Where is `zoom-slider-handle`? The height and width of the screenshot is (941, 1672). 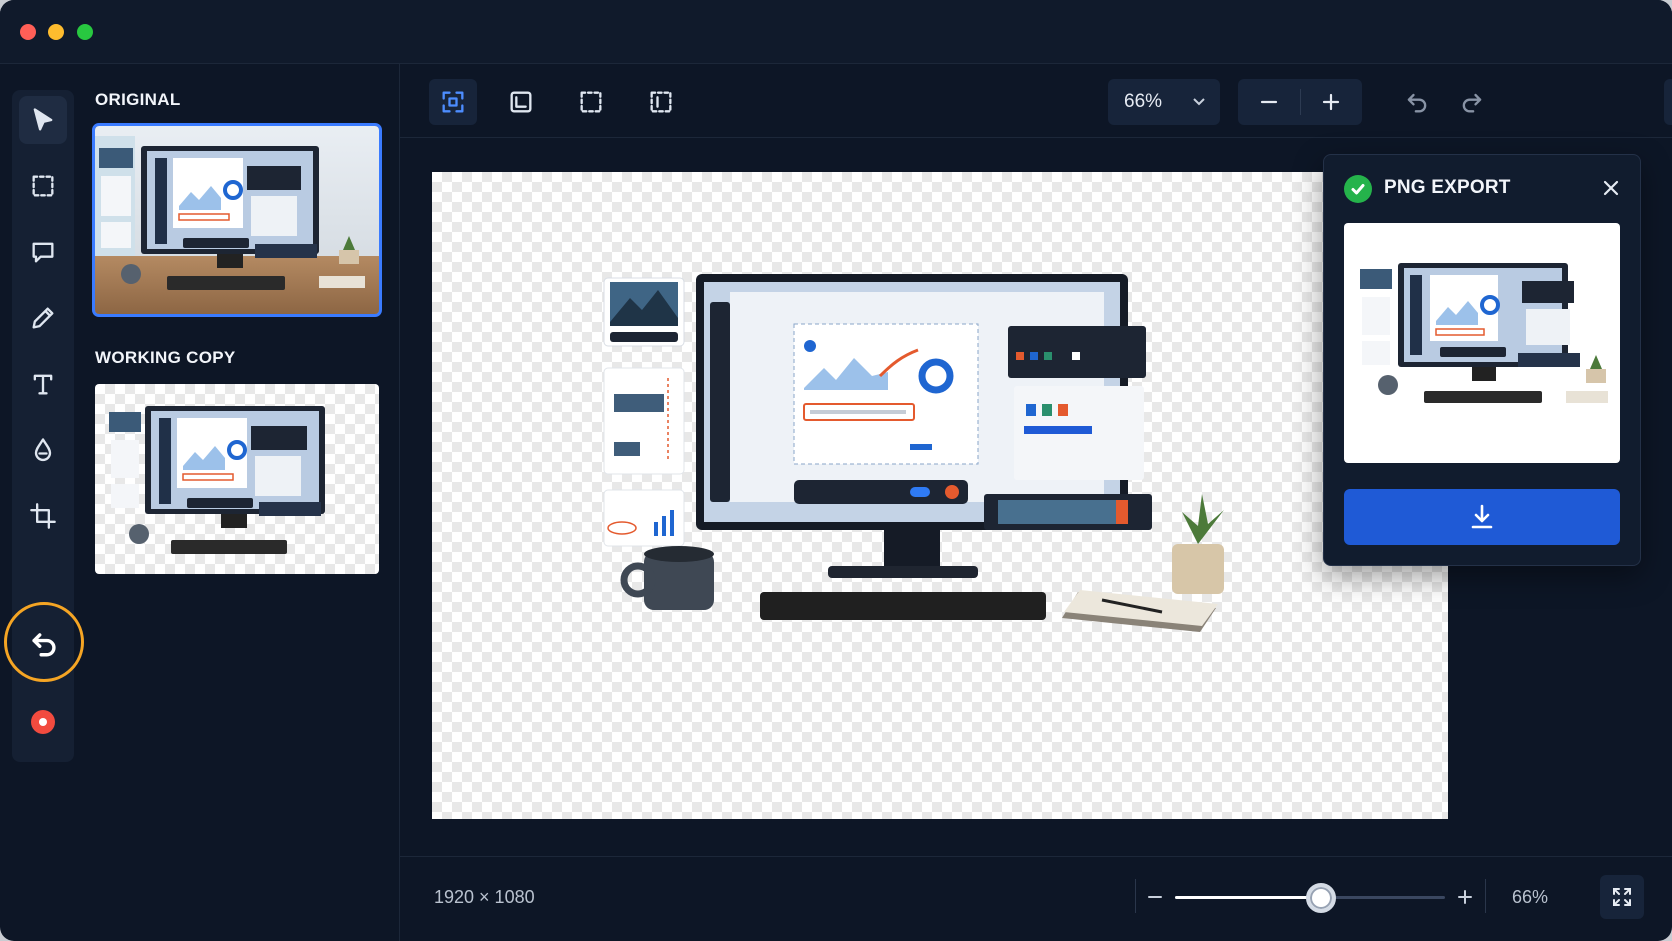 zoom-slider-handle is located at coordinates (1320, 898).